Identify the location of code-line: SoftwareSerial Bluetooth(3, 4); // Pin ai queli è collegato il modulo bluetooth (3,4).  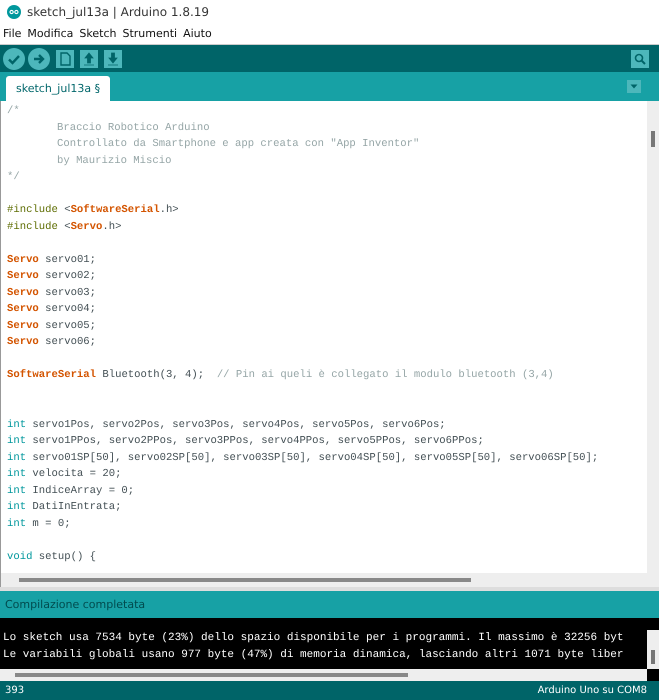
(280, 375).